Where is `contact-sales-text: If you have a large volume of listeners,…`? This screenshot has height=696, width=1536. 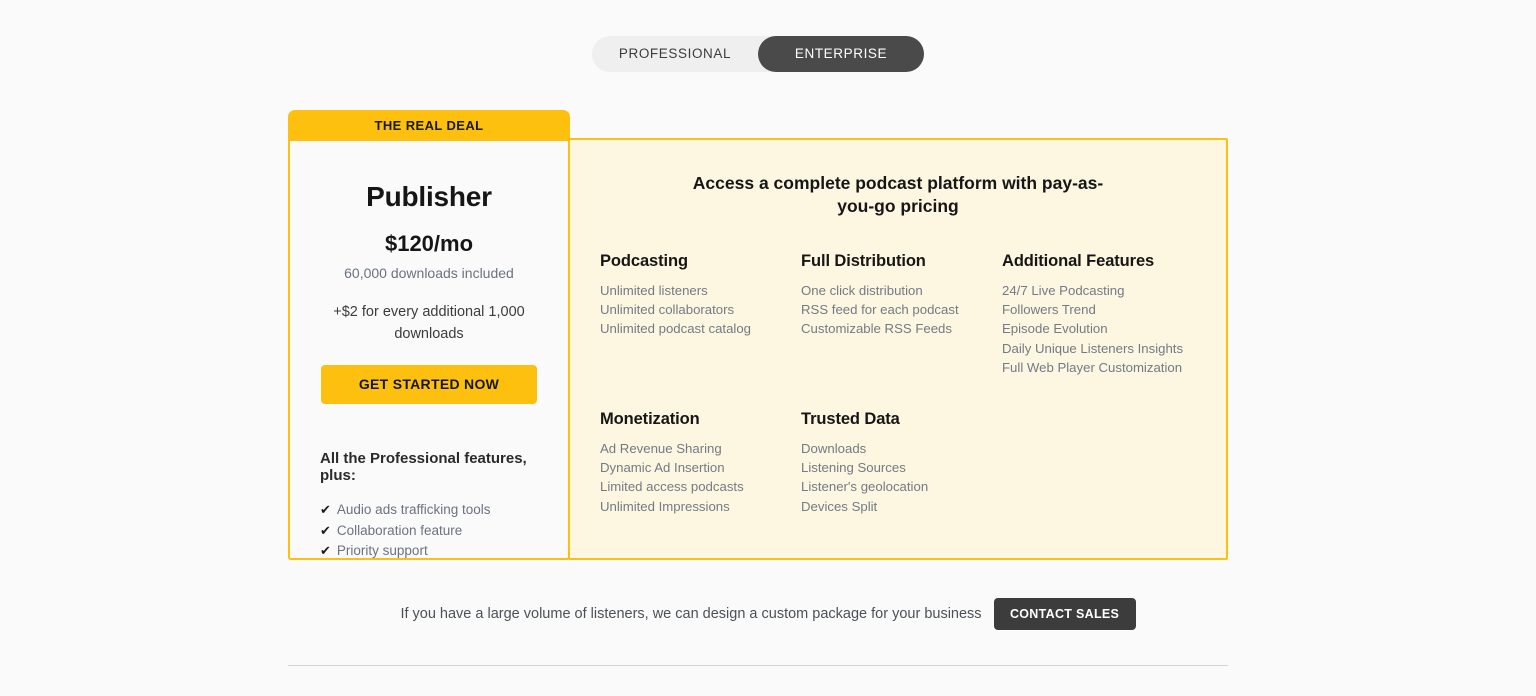 contact-sales-text: If you have a large volume of listeners,… is located at coordinates (691, 614).